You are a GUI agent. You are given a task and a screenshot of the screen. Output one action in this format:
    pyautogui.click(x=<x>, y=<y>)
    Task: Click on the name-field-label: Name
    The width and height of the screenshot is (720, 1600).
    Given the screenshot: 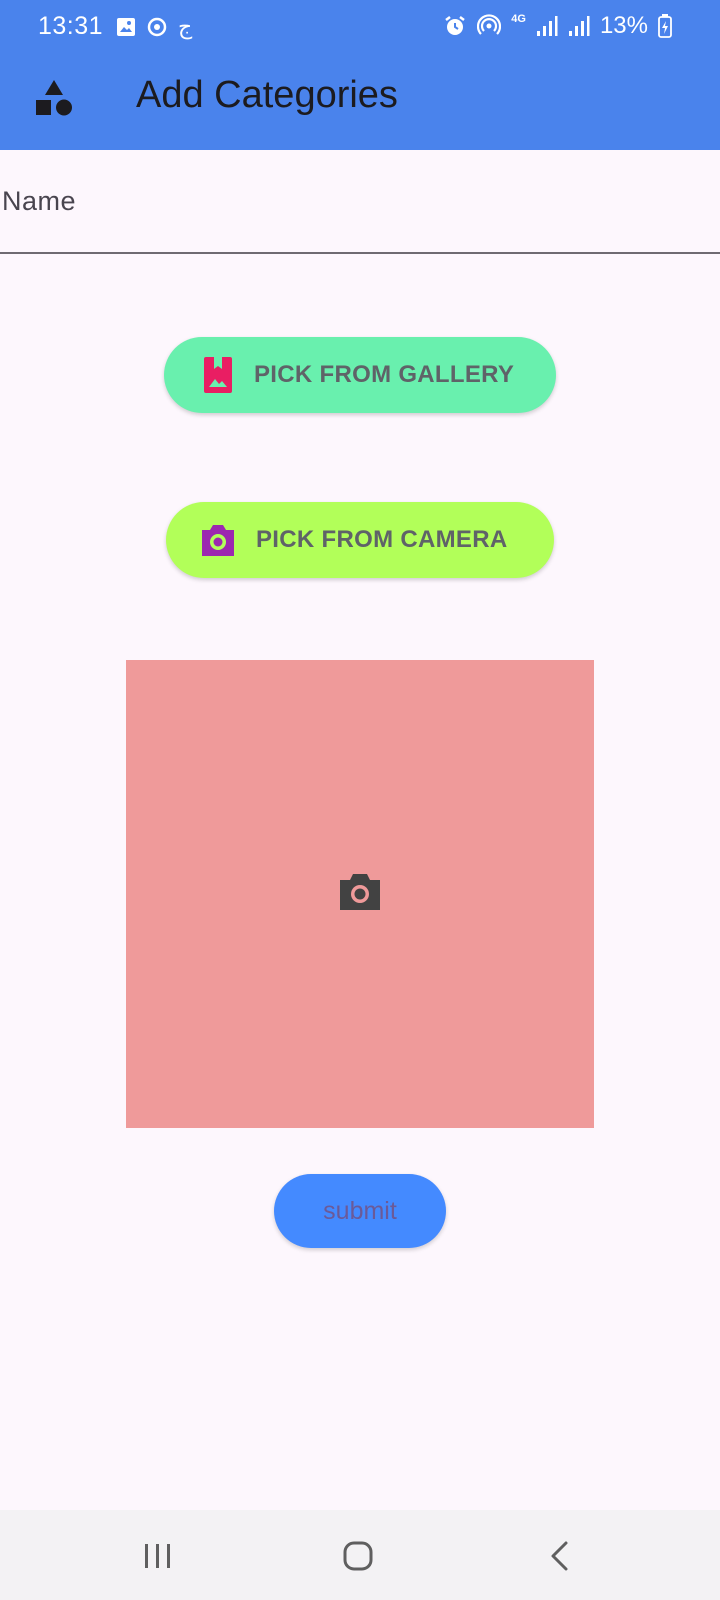 What is the action you would take?
    pyautogui.click(x=39, y=201)
    